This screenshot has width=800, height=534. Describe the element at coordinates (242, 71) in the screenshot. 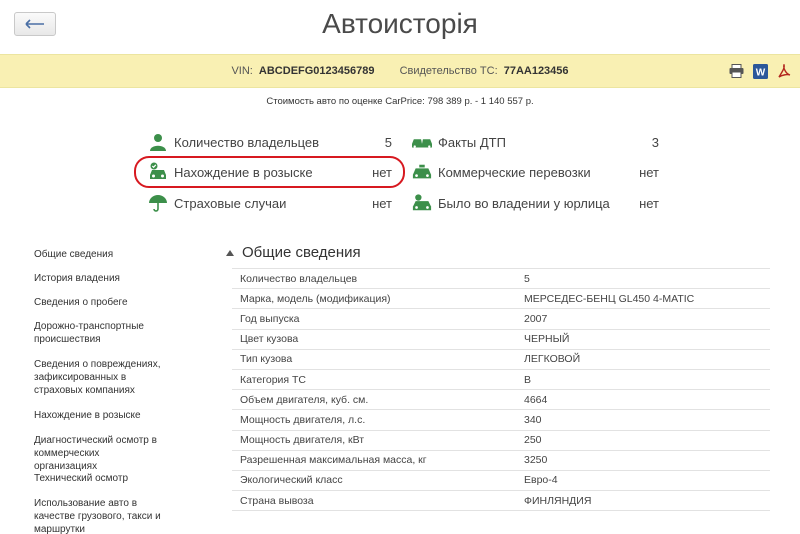

I see `vin-label: VIN:` at that location.